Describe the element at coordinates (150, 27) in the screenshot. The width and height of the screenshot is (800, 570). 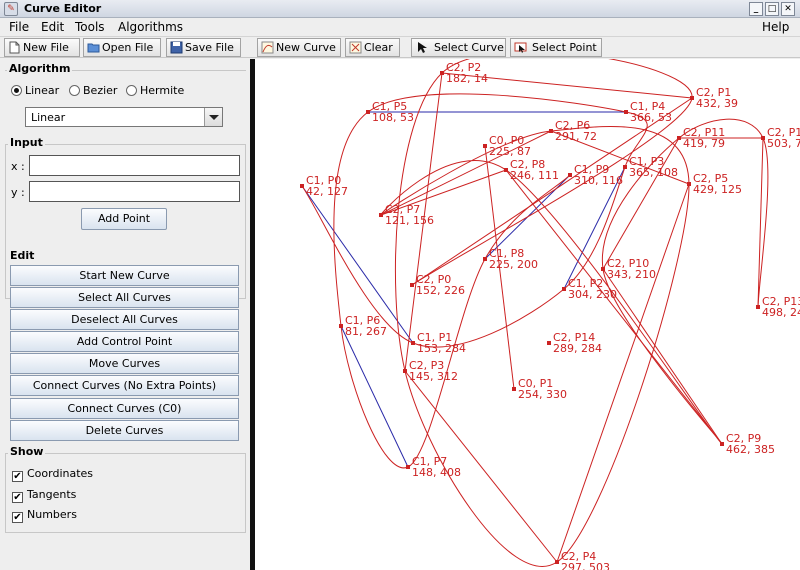
I see `menu-algorithms: Algorithms` at that location.